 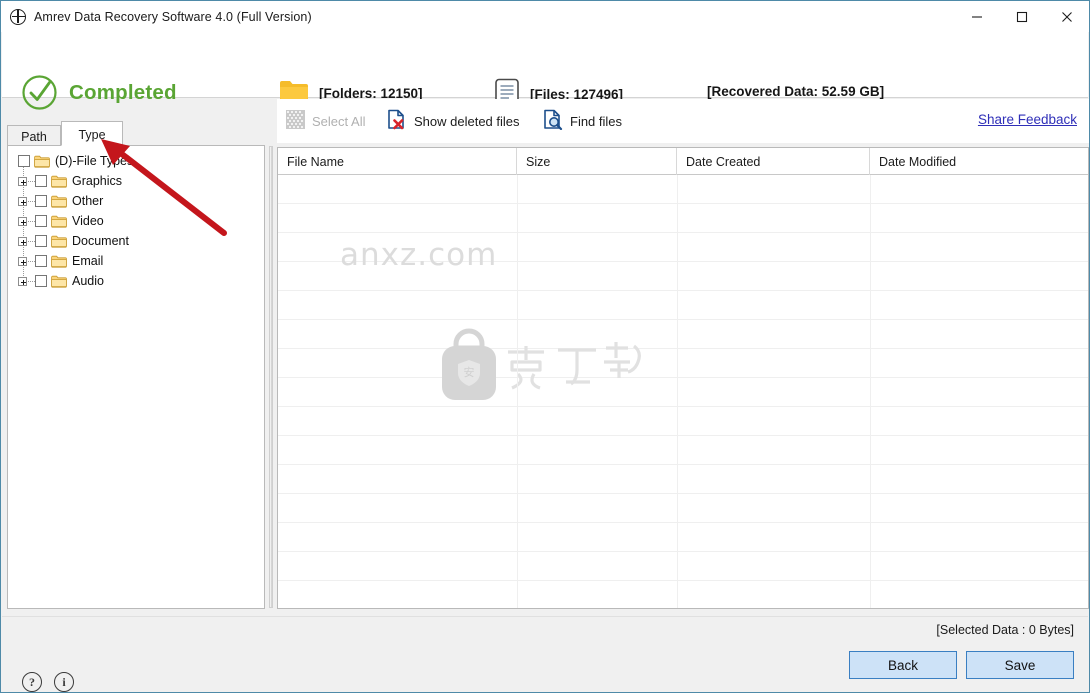 I want to click on check-circle-icon, so click(x=39, y=92).